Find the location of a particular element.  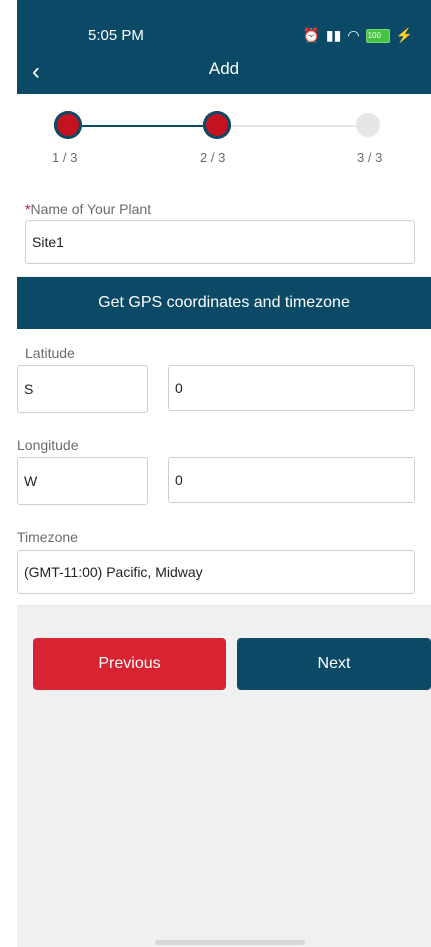

get-gps-button: Get GPS coordinates and timezone is located at coordinates (224, 303).